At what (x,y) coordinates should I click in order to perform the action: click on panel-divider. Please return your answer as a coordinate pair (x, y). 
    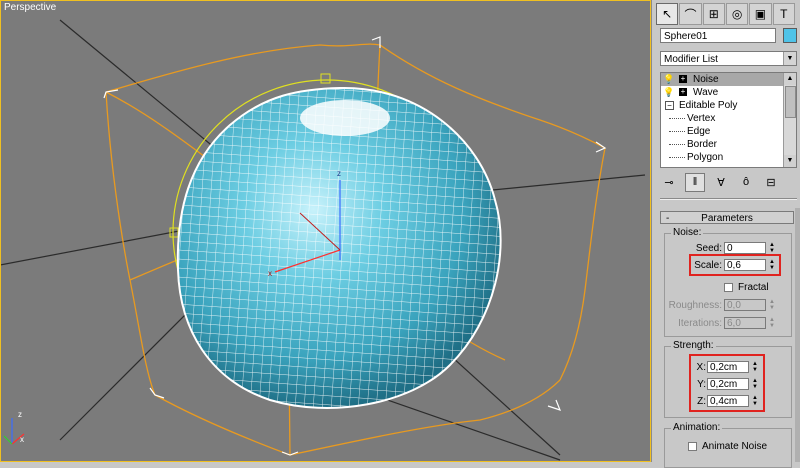
    Looking at the image, I should click on (728, 199).